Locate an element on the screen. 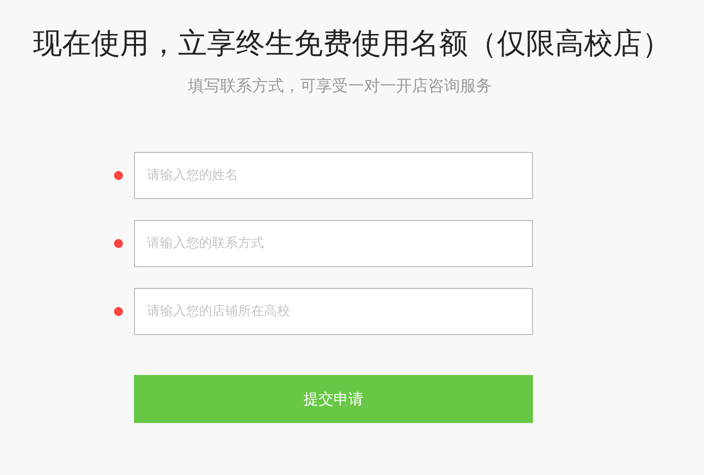  page-title: 现在使用，立享终生免费使用名额（仅限高校店） is located at coordinates (352, 44).